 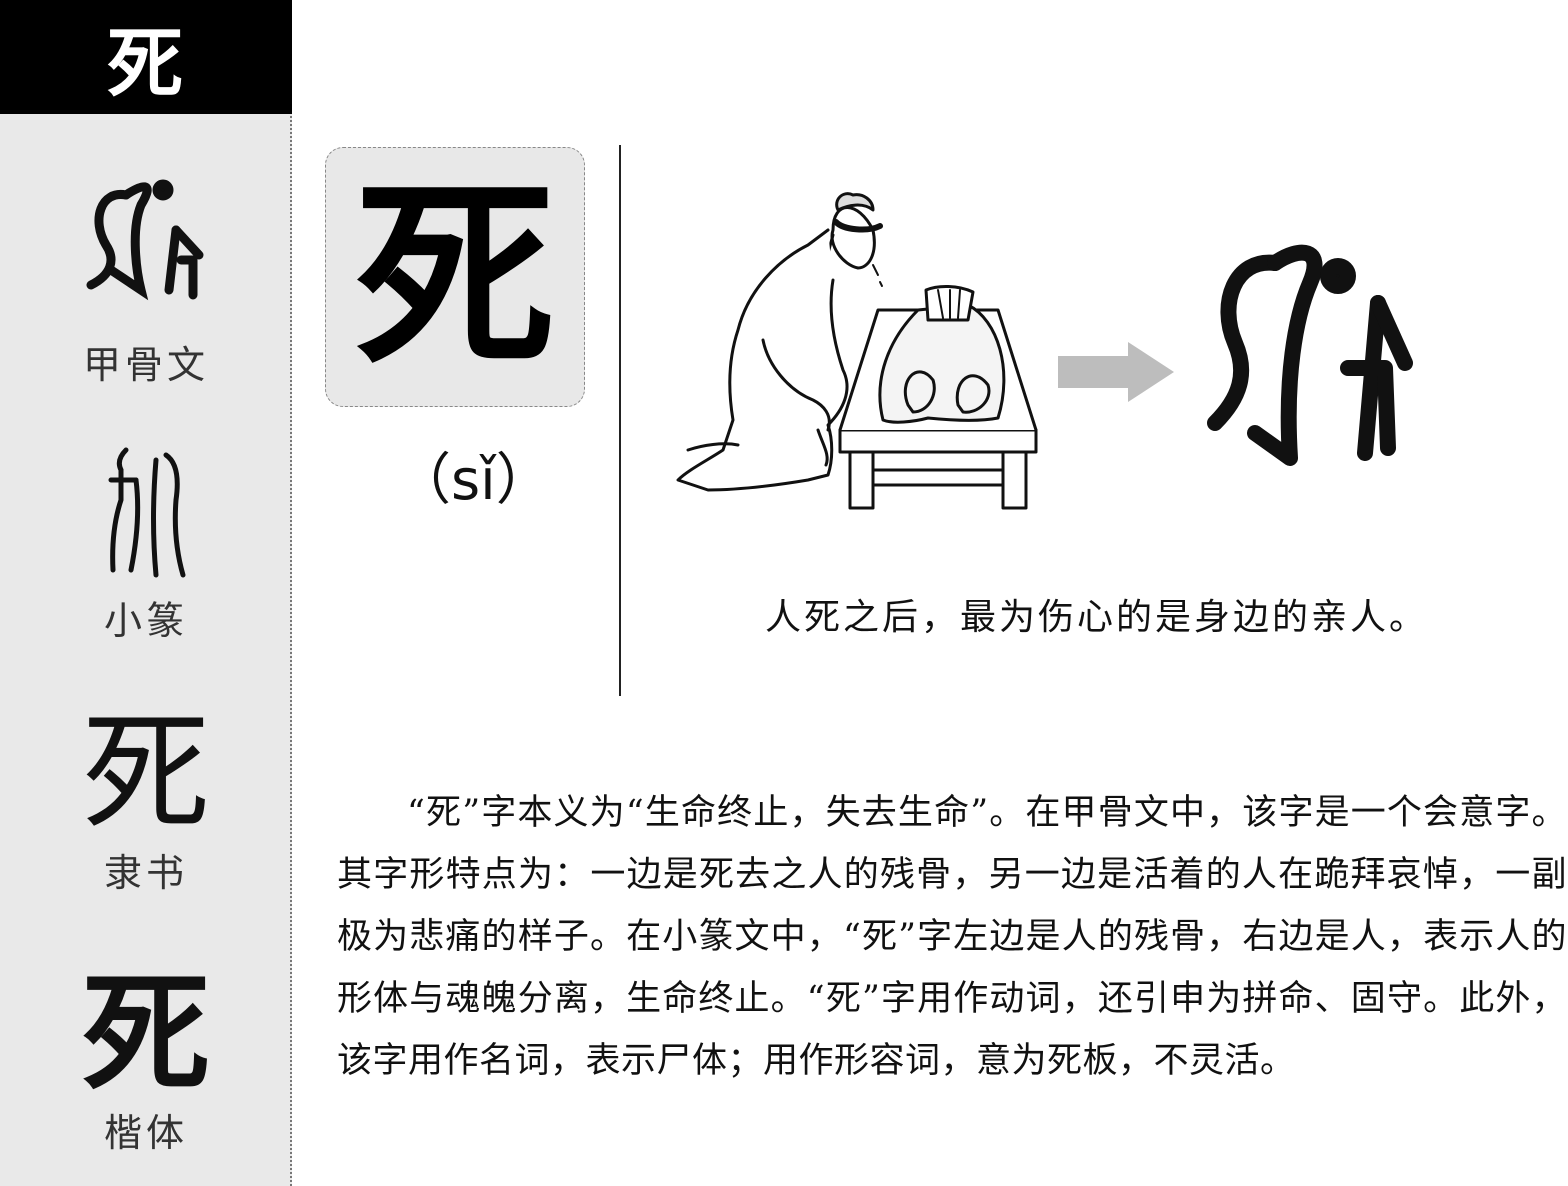 What do you see at coordinates (1116, 372) in the screenshot?
I see `arrow-right-icon` at bounding box center [1116, 372].